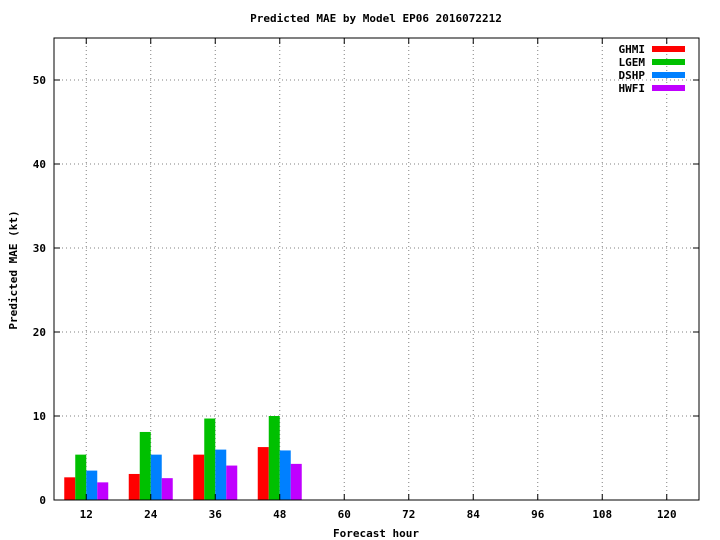 This screenshot has height=540, width=720. Describe the element at coordinates (474, 514) in the screenshot. I see `x-tick-label: 84` at that location.